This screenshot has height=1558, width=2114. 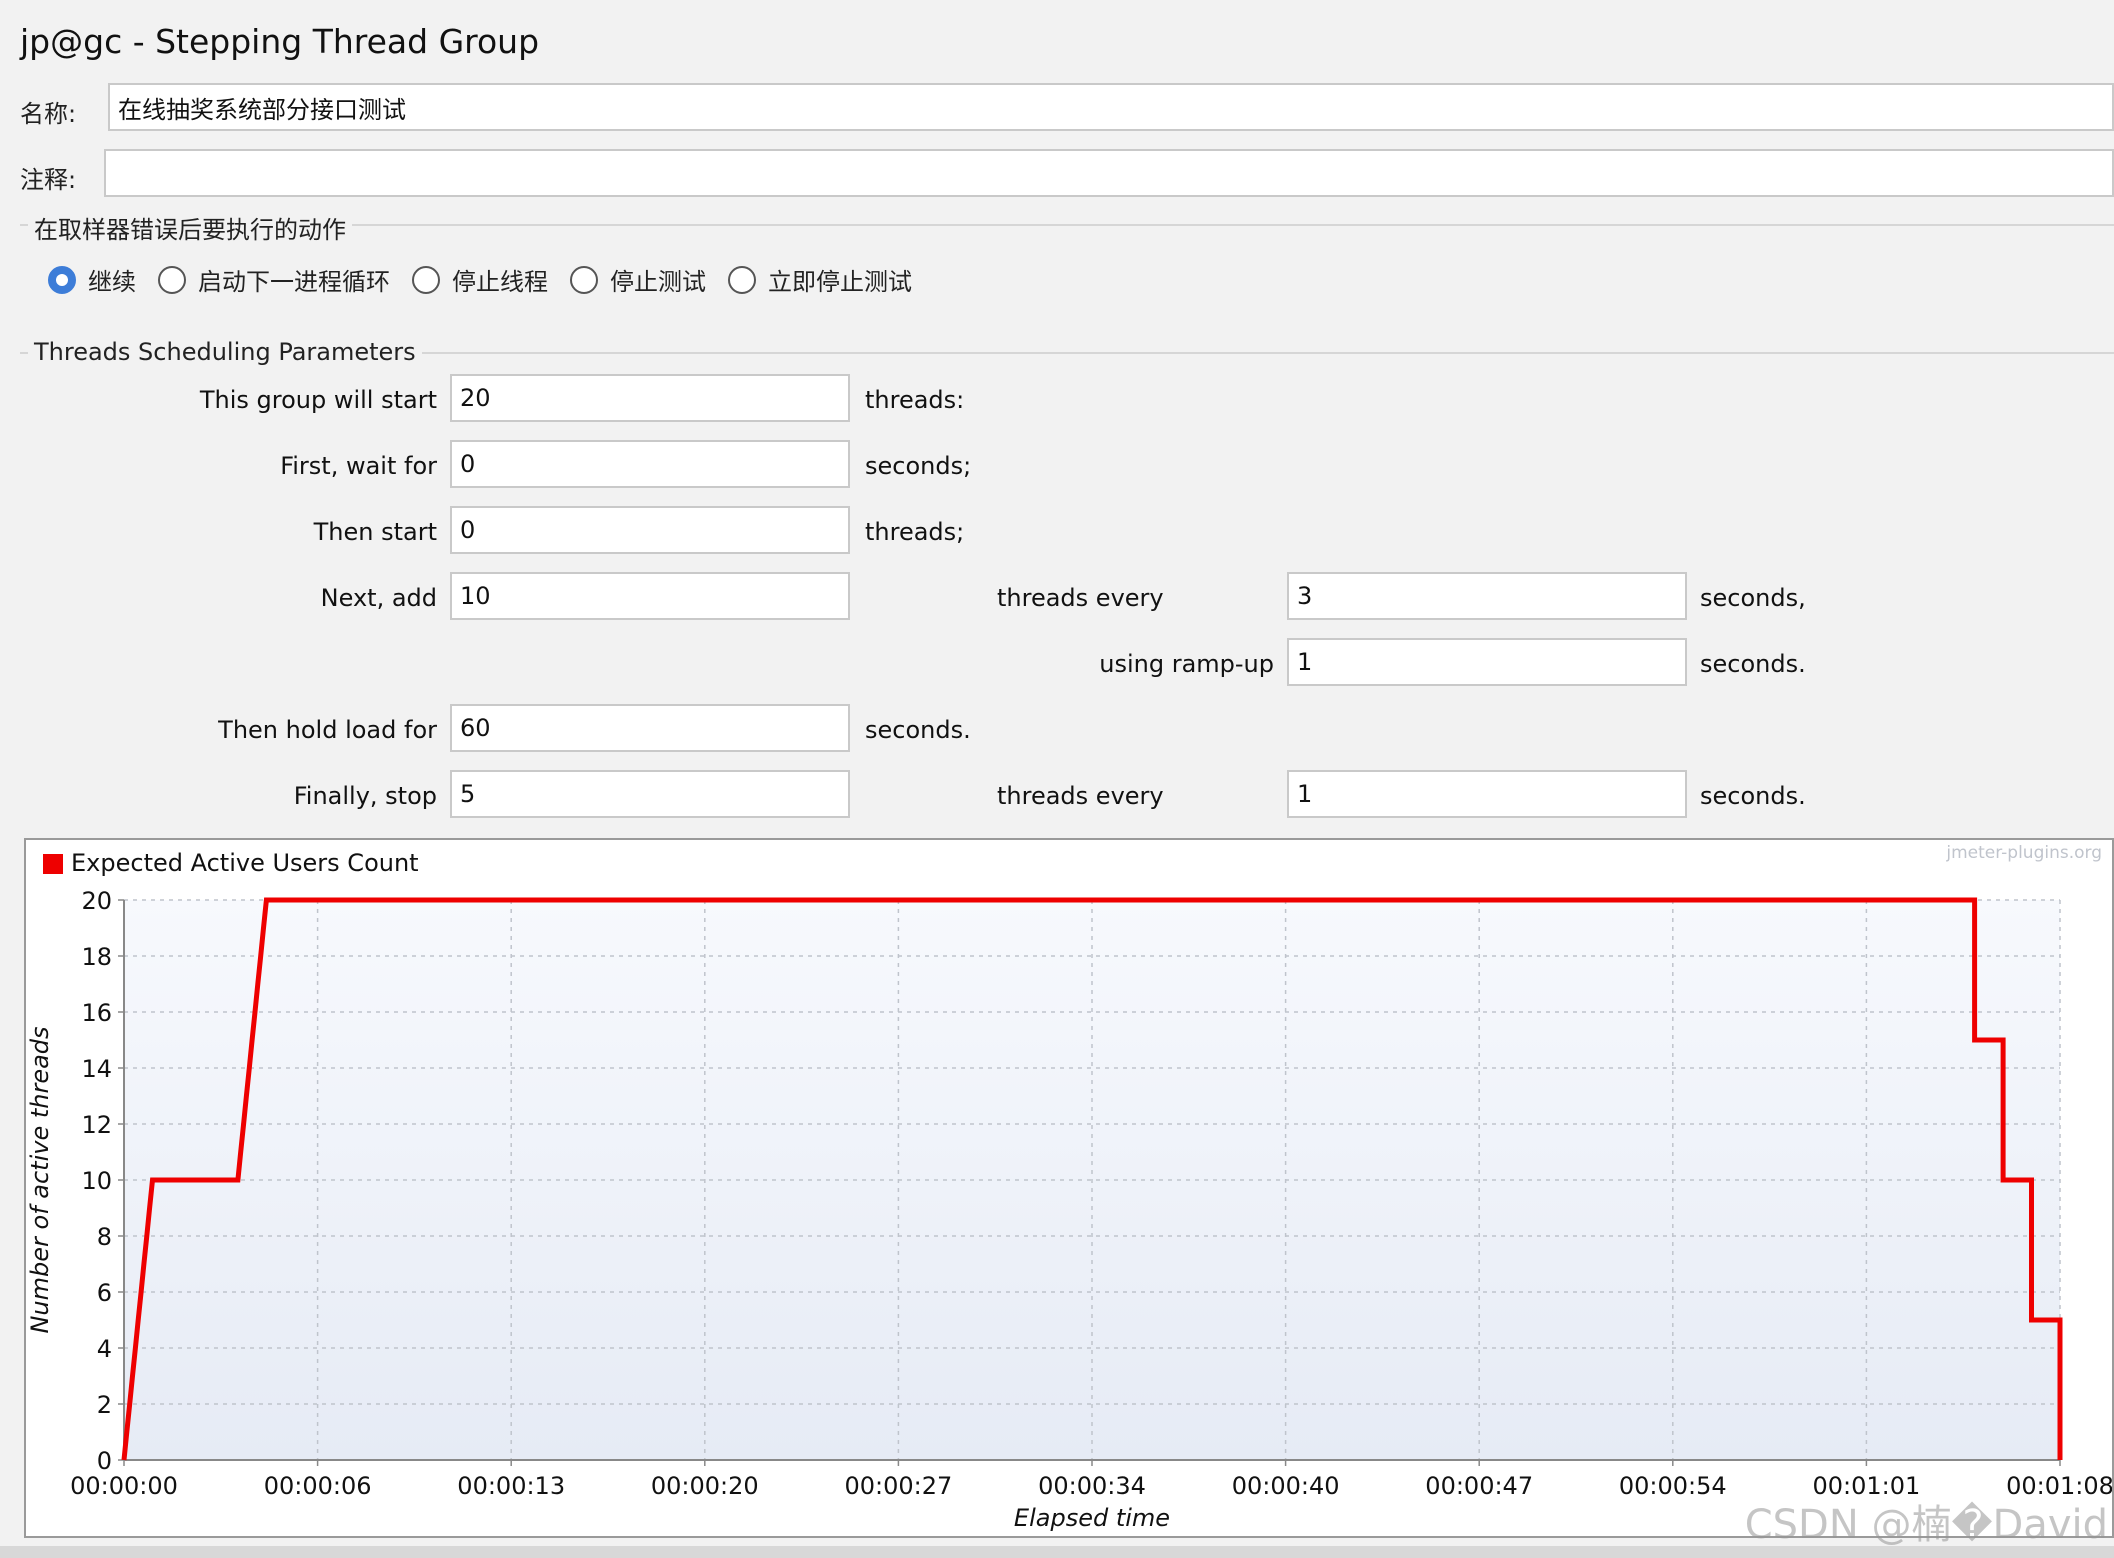 What do you see at coordinates (918, 466) in the screenshot?
I see `initial-delay-suffix: seconds;` at bounding box center [918, 466].